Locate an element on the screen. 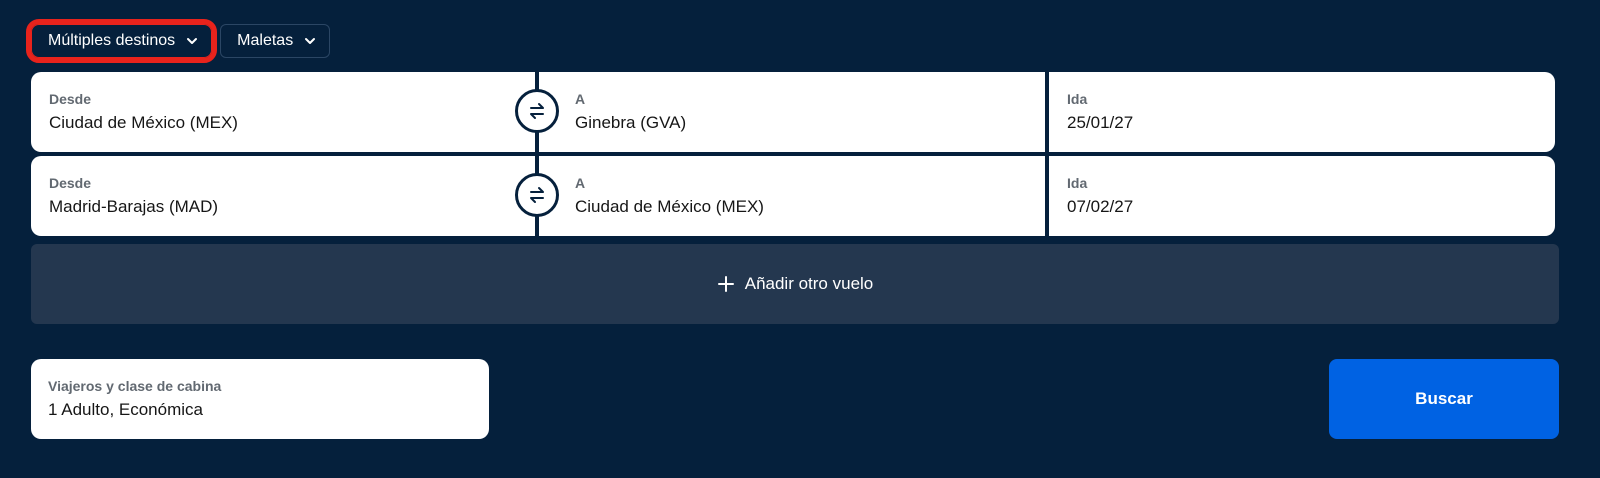 The image size is (1600, 478). top-controls: Múltiples destinos Maletas is located at coordinates (178, 41).